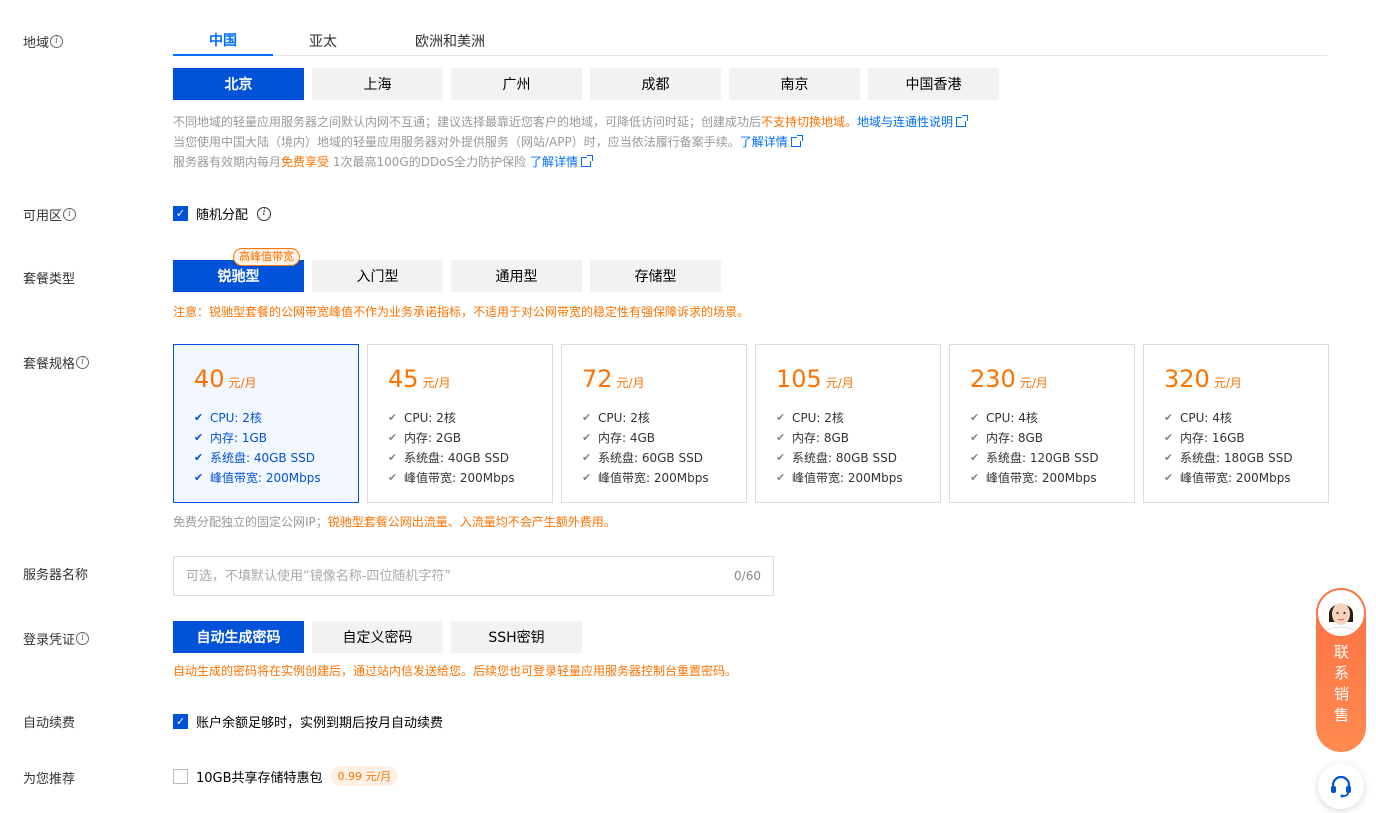 Image resolution: width=1376 pixels, height=813 pixels. I want to click on city-chengdu: 成都, so click(655, 84).